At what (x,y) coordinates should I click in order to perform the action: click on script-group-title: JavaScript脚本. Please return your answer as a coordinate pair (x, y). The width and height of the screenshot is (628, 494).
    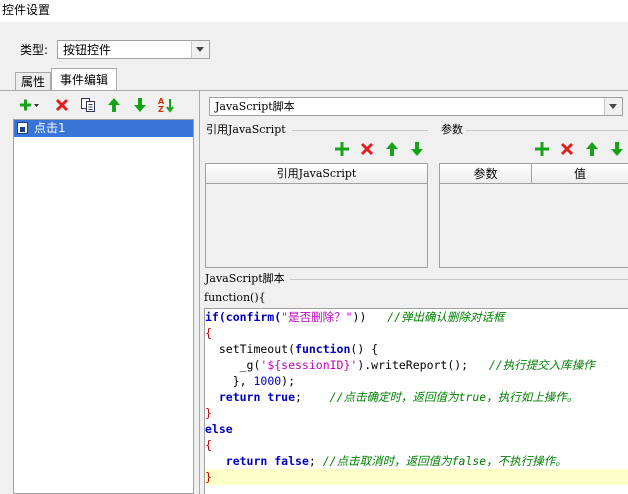
    Looking at the image, I should click on (246, 279).